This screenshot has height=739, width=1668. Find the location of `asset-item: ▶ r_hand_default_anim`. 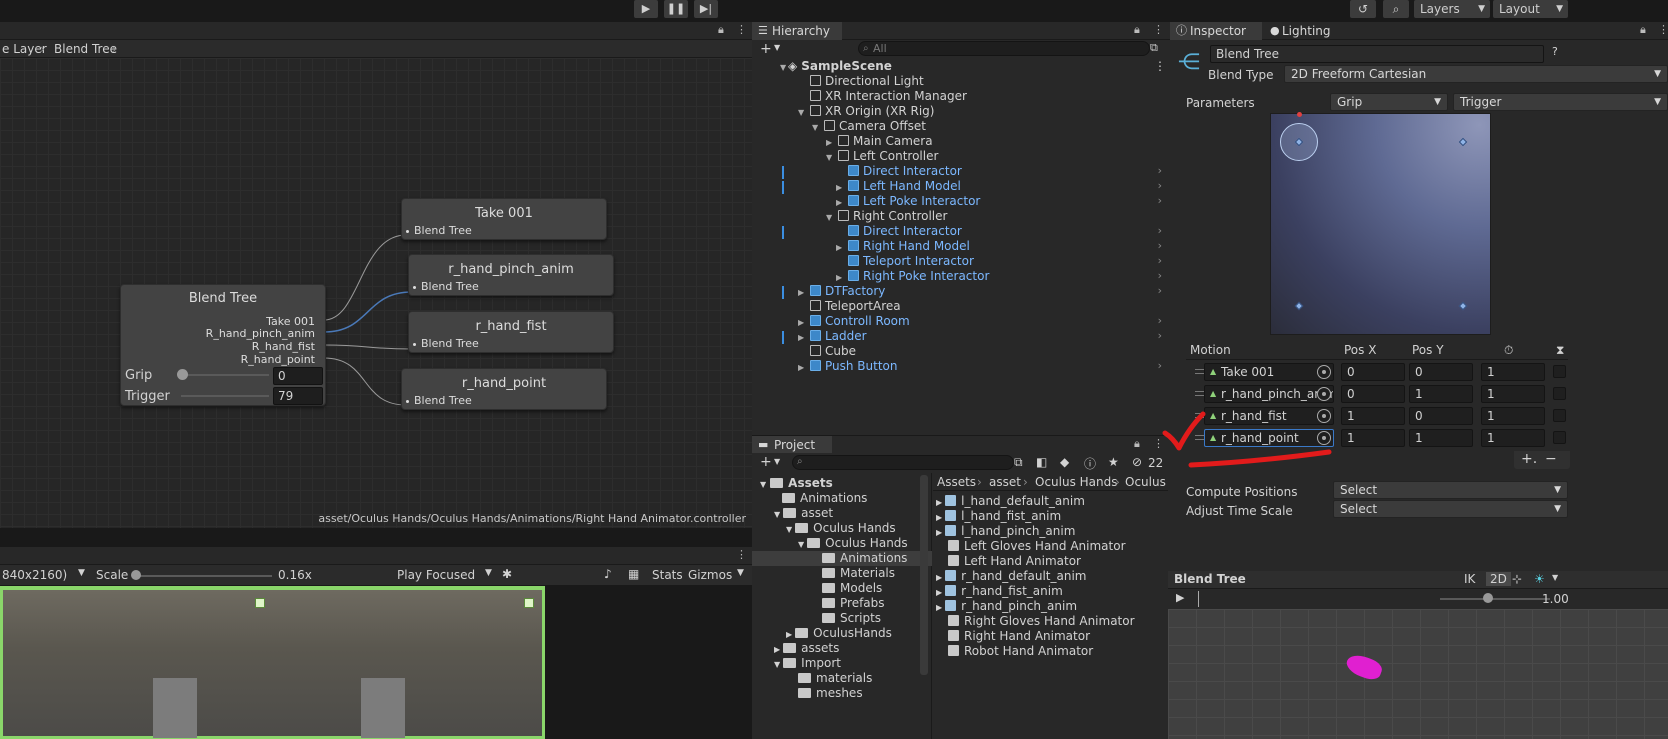

asset-item: ▶ r_hand_default_anim is located at coordinates (1011, 576).